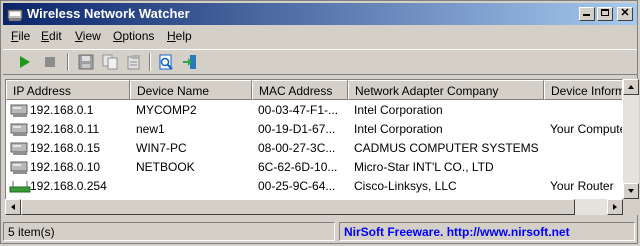 This screenshot has height=246, width=640. What do you see at coordinates (446, 90) in the screenshot?
I see `column-header-adapter-company: Network Adapter Company` at bounding box center [446, 90].